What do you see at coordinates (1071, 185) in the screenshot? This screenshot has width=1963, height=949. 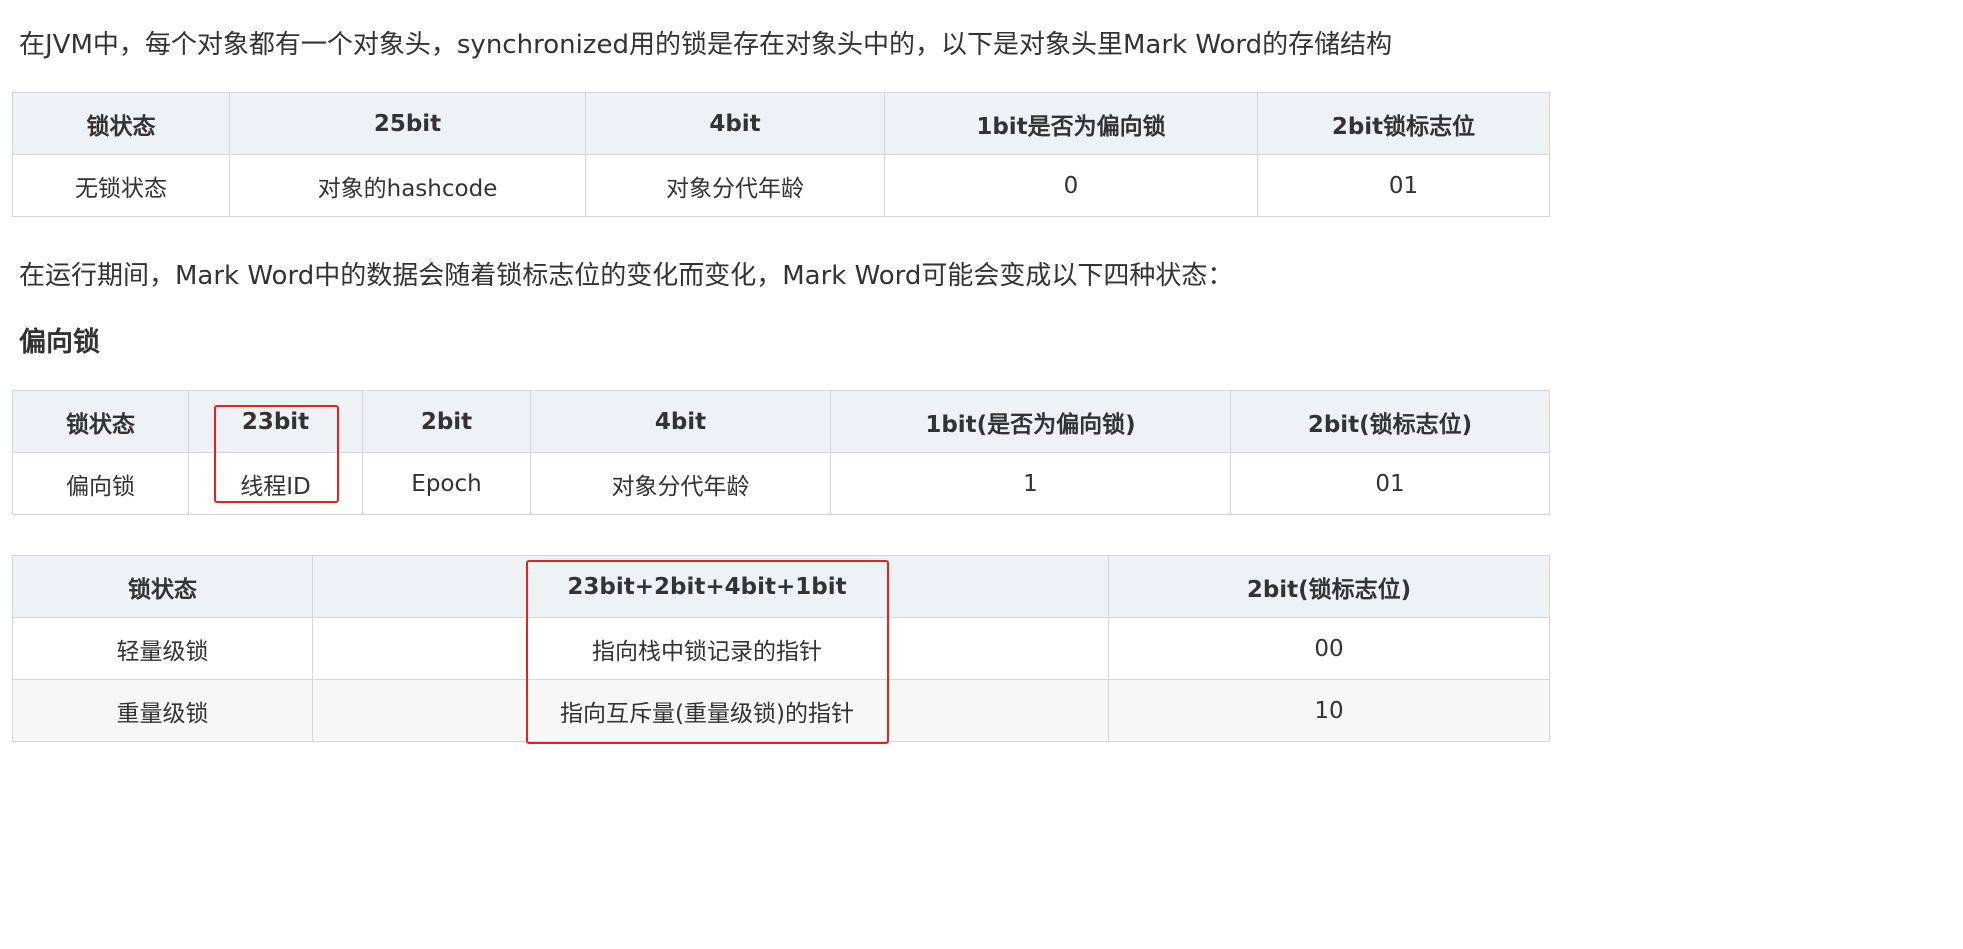 I see `table-cell: 0` at bounding box center [1071, 185].